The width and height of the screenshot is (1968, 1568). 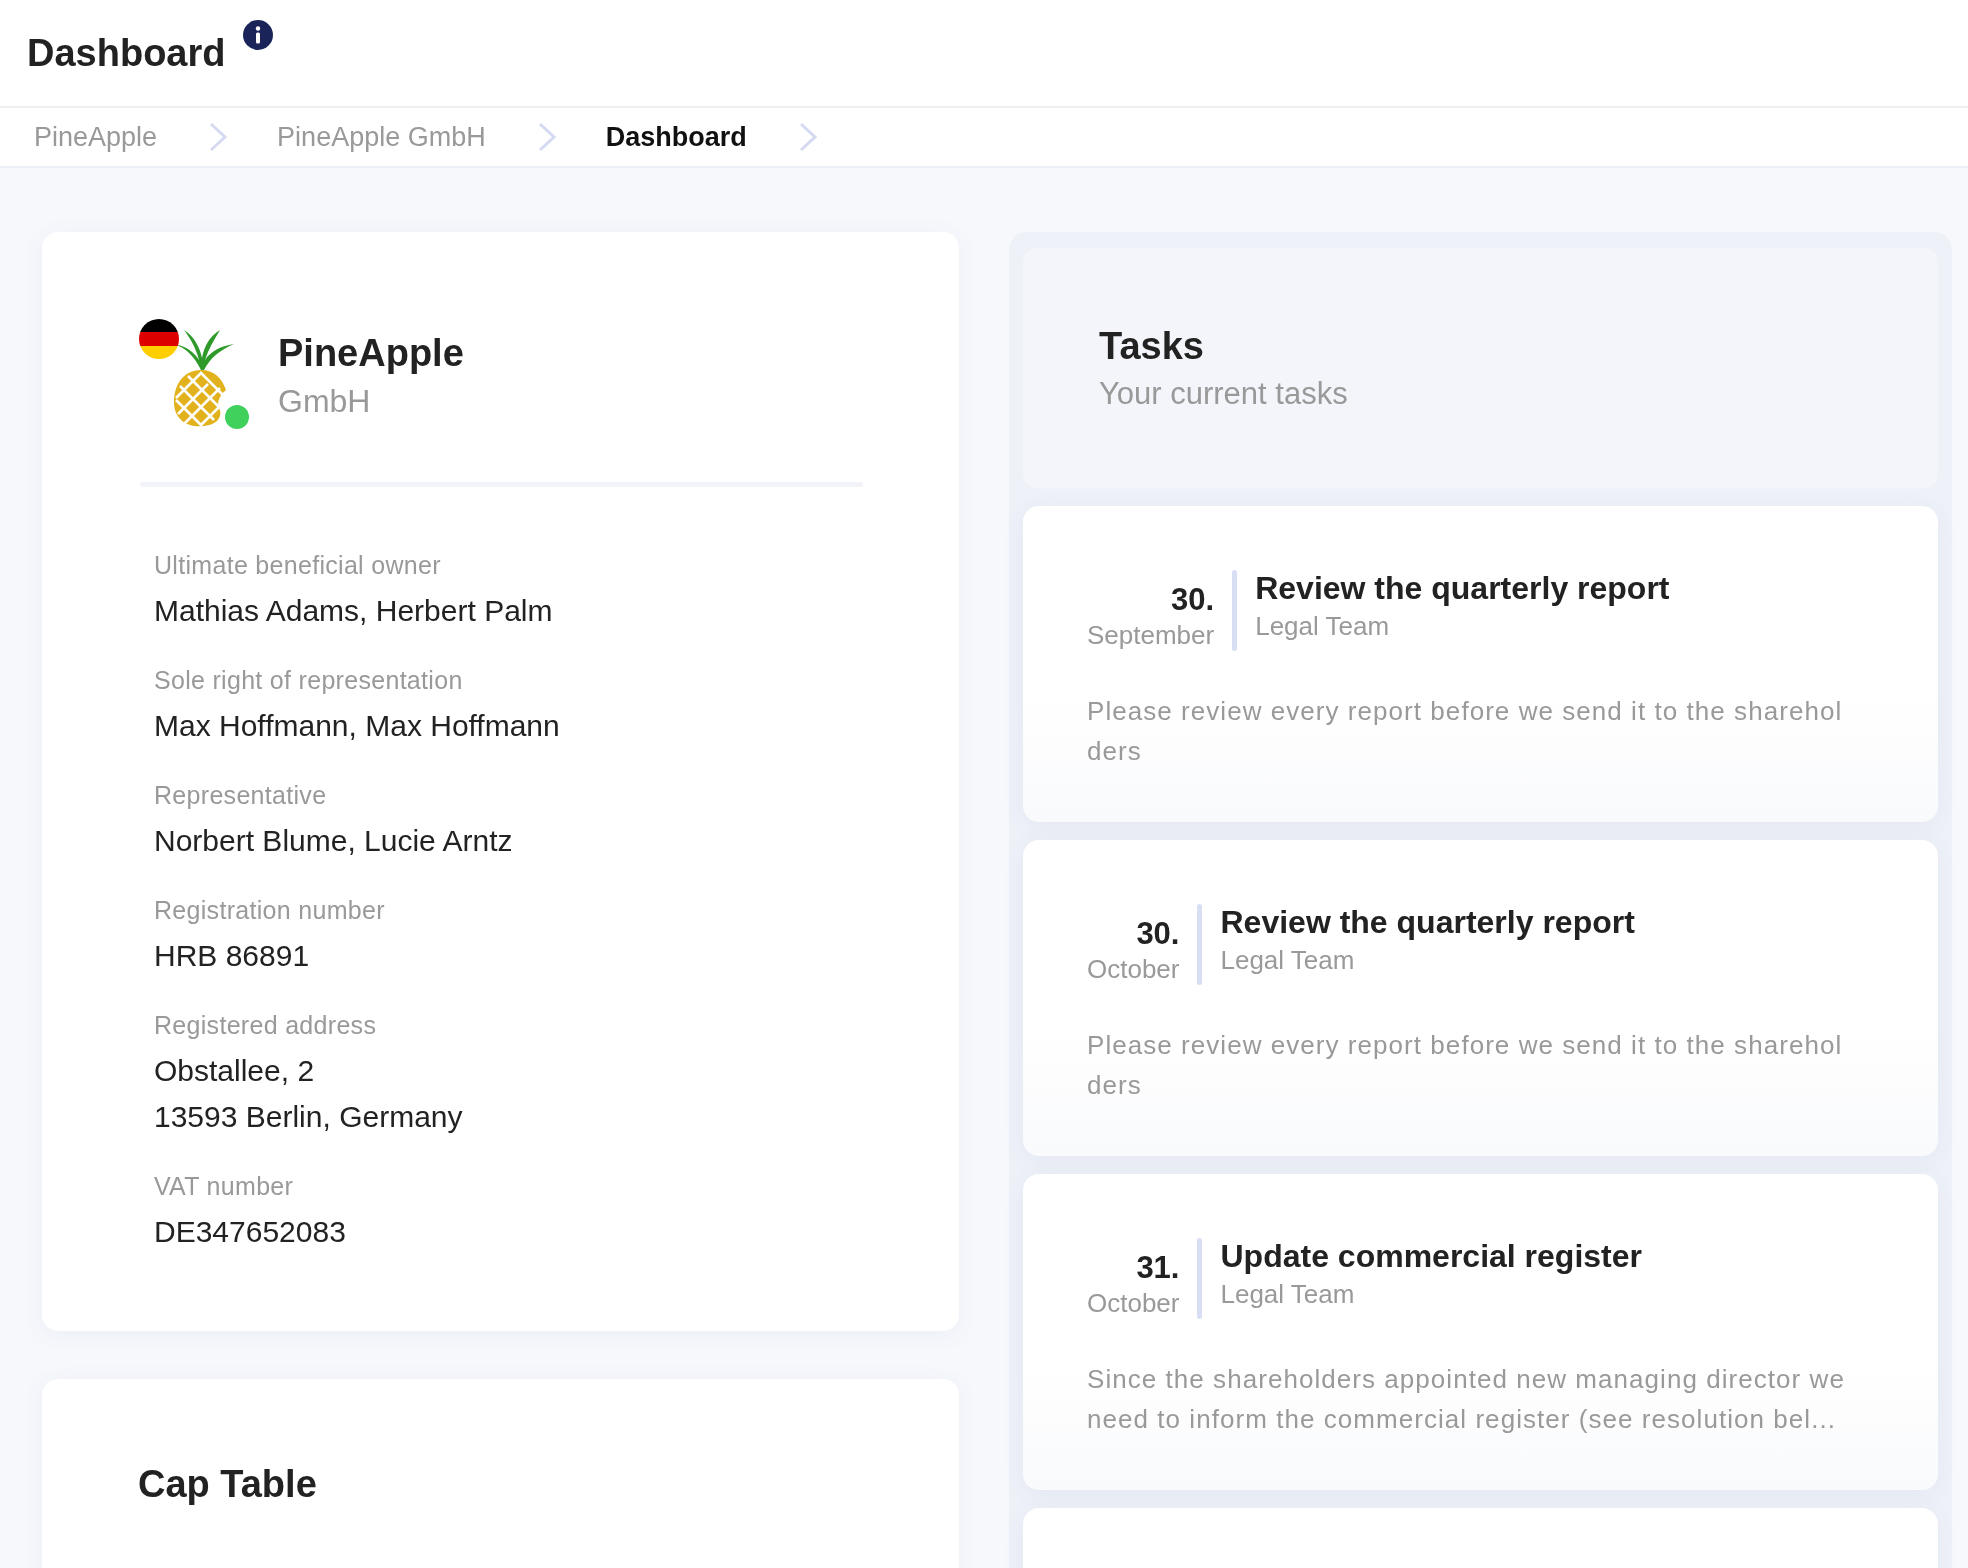 What do you see at coordinates (270, 910) in the screenshot?
I see `field-label: Registration number` at bounding box center [270, 910].